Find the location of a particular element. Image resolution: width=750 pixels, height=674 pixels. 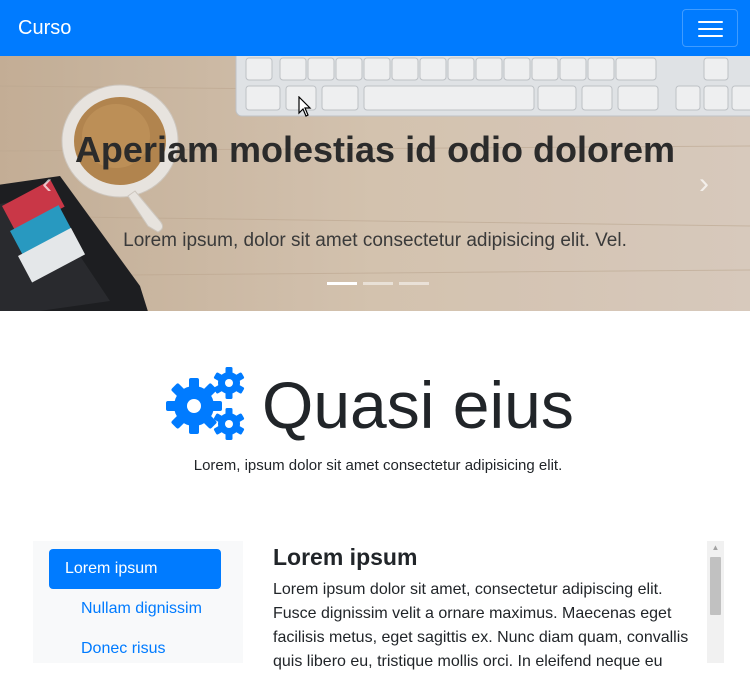

navbar: Curso is located at coordinates (375, 28).